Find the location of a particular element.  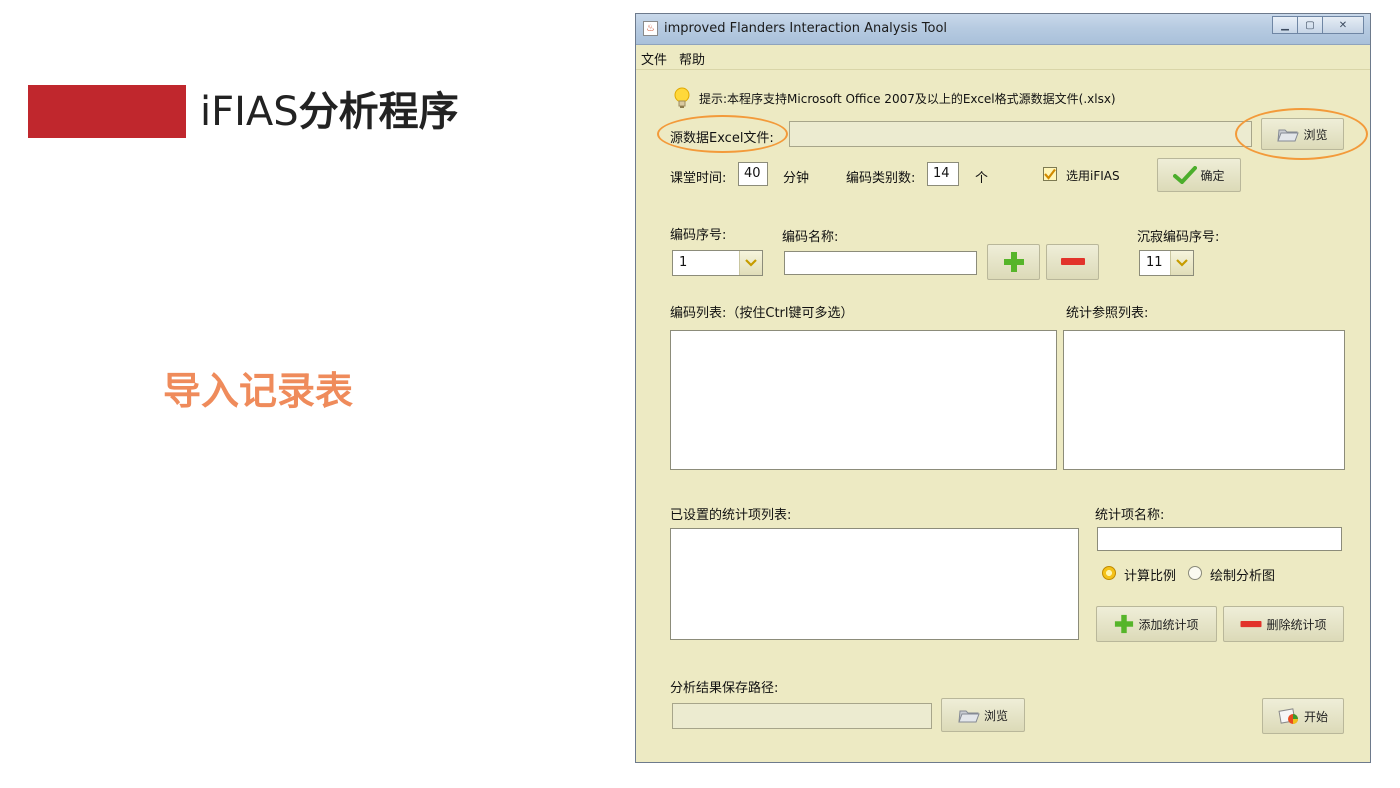

minus-icon is located at coordinates (1072, 261).